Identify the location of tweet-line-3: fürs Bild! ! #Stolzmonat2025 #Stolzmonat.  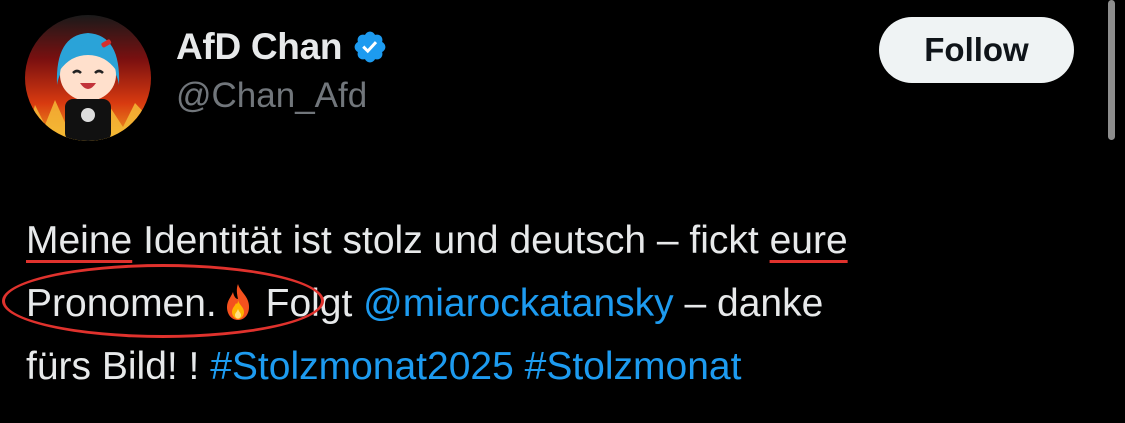
(556, 366).